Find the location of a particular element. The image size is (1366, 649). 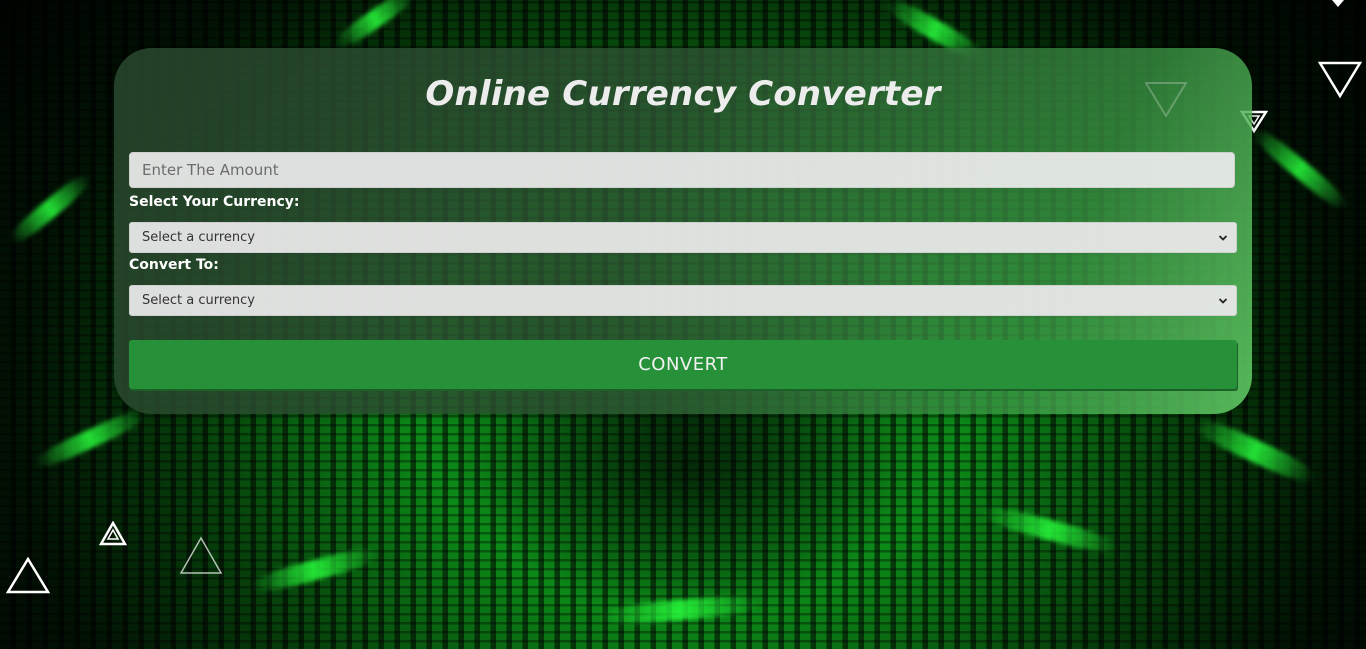

to-currency-selected: Select a currency is located at coordinates (198, 300).